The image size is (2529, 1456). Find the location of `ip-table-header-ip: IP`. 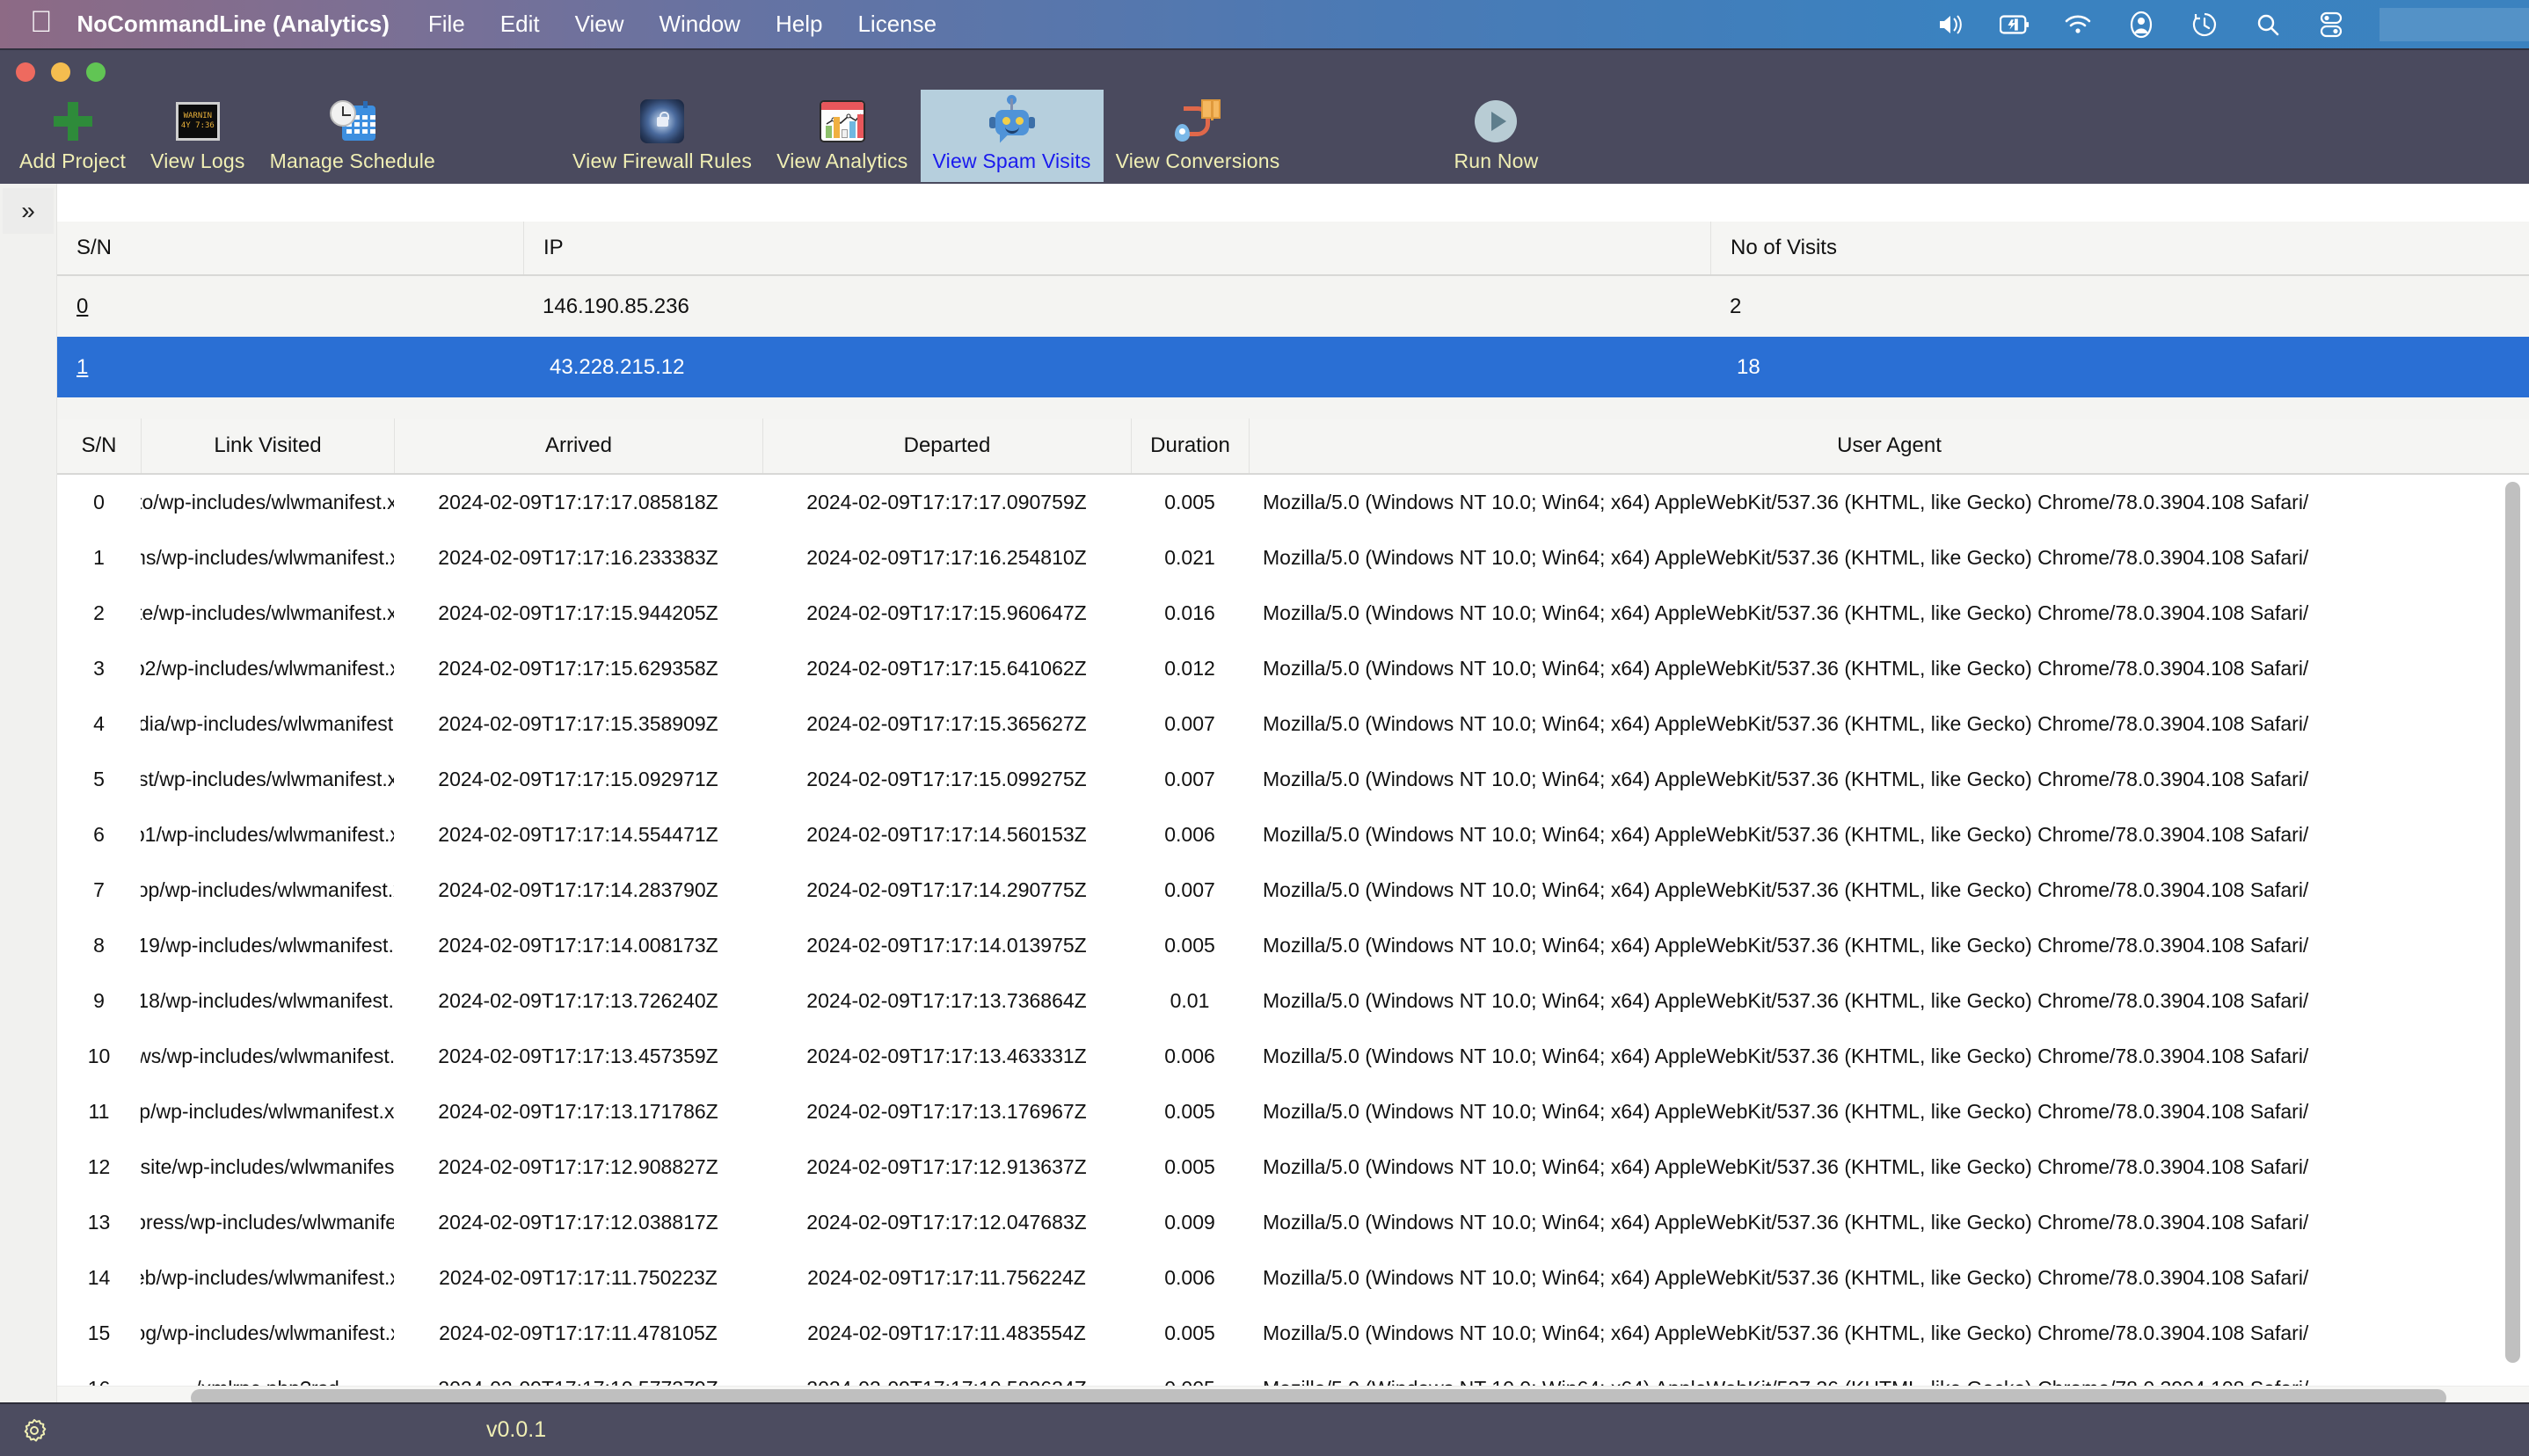

ip-table-header-ip: IP is located at coordinates (1116, 248).